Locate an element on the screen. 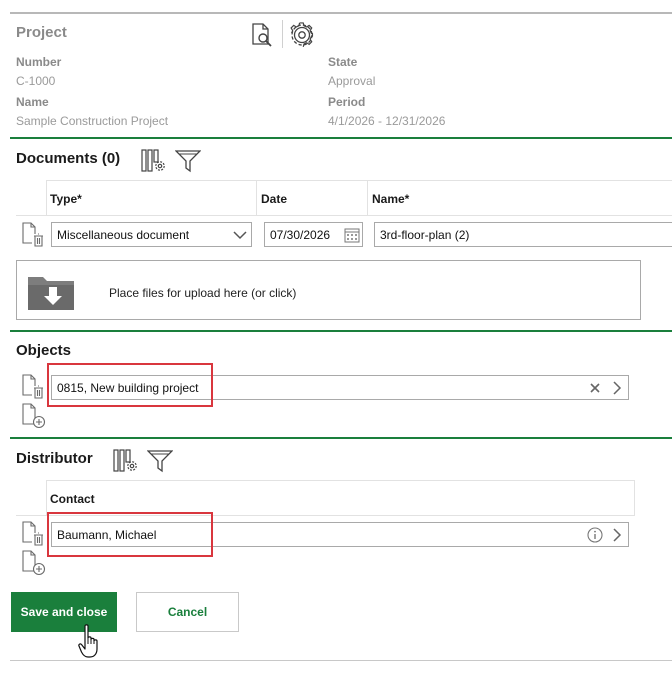  delete-row-icon is located at coordinates (34, 236).